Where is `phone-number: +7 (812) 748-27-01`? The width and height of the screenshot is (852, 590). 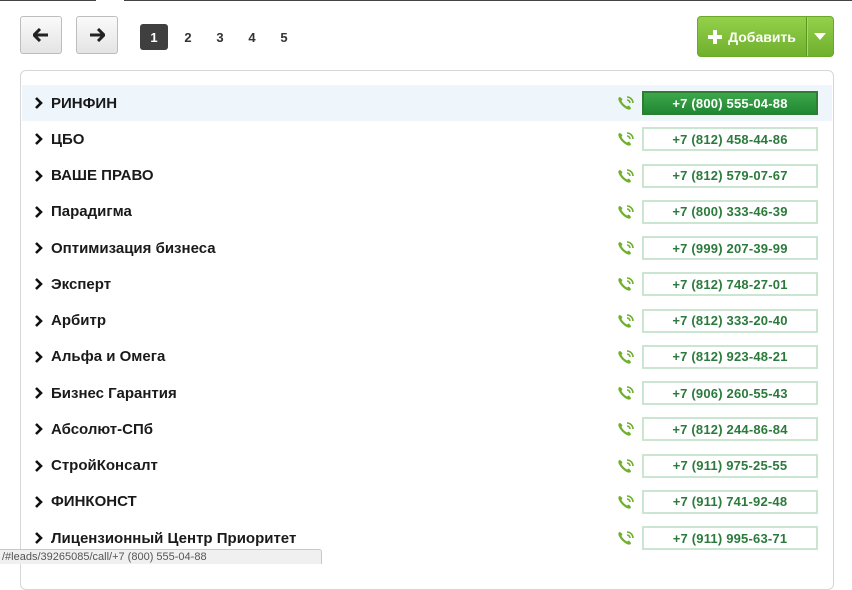 phone-number: +7 (812) 748-27-01 is located at coordinates (730, 284).